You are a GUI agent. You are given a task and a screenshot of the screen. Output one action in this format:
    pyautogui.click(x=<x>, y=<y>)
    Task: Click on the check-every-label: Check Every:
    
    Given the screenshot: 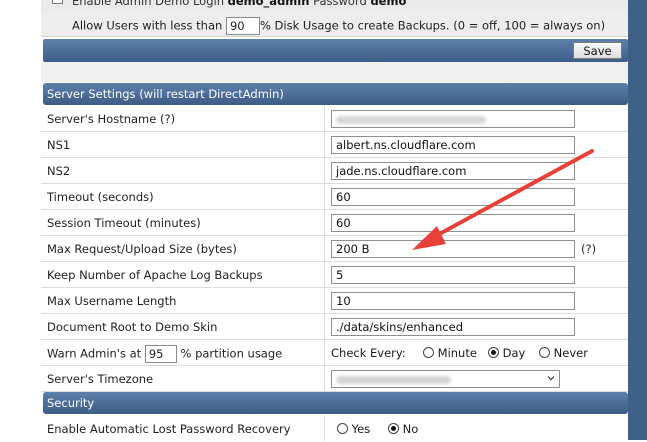 What is the action you would take?
    pyautogui.click(x=368, y=353)
    